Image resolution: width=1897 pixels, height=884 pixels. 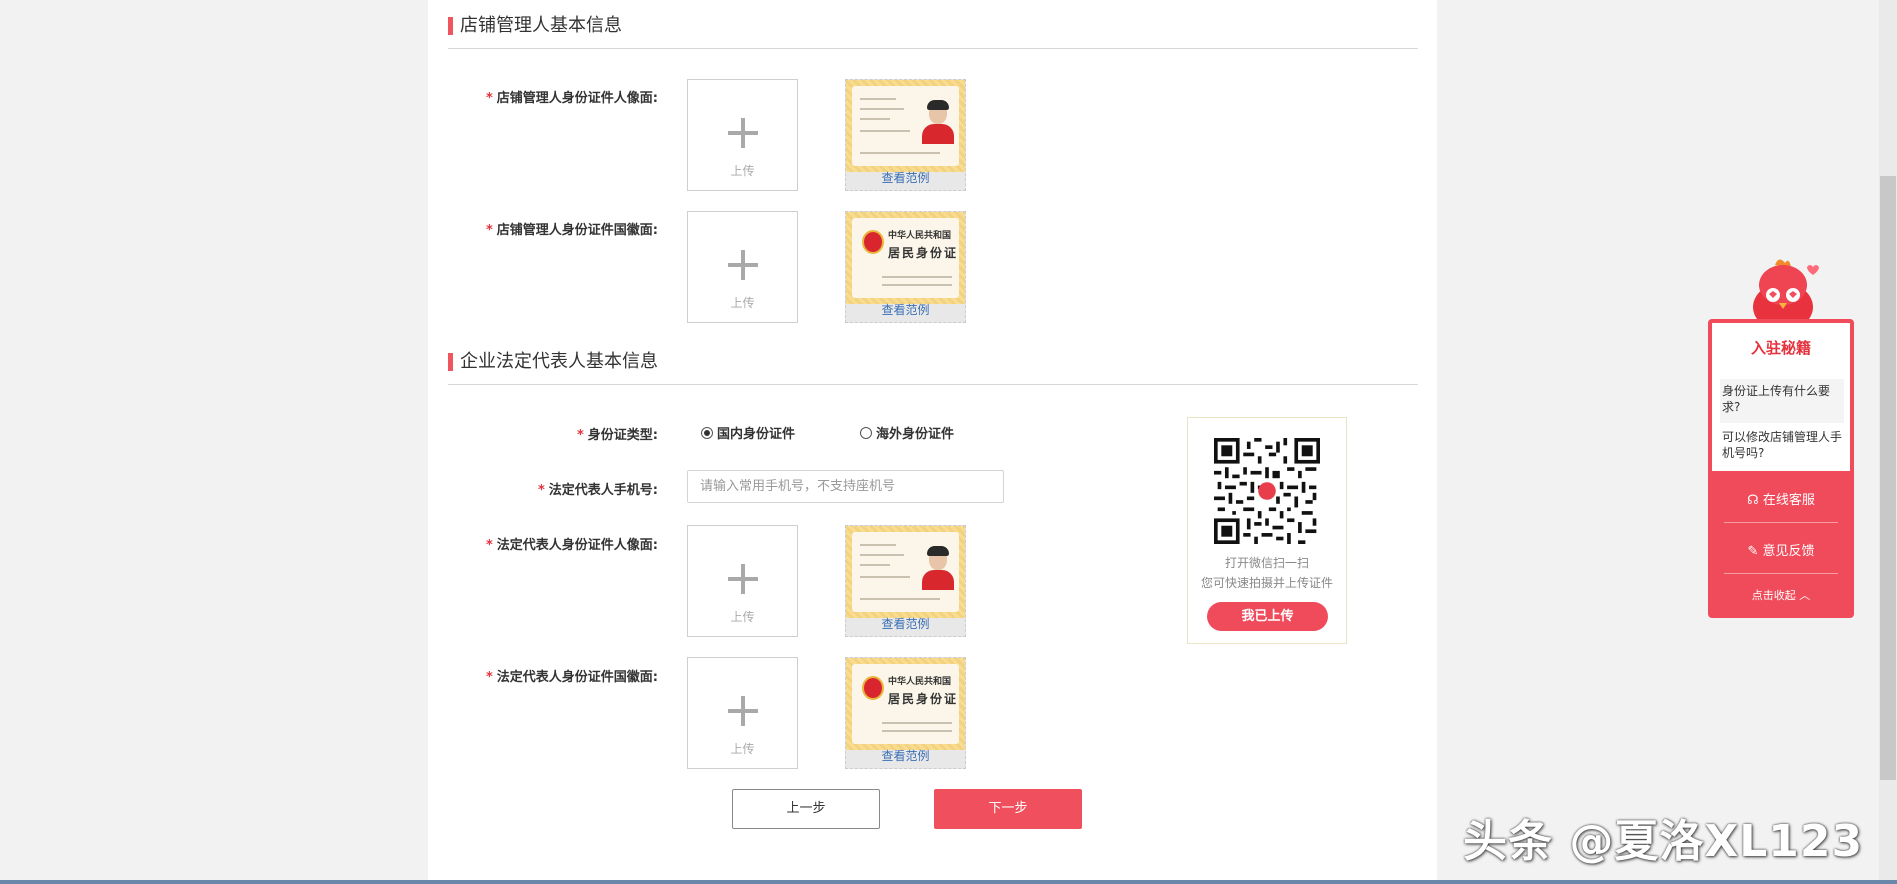 I want to click on faq-item: 身份证上传有什么要求?, so click(x=1782, y=401).